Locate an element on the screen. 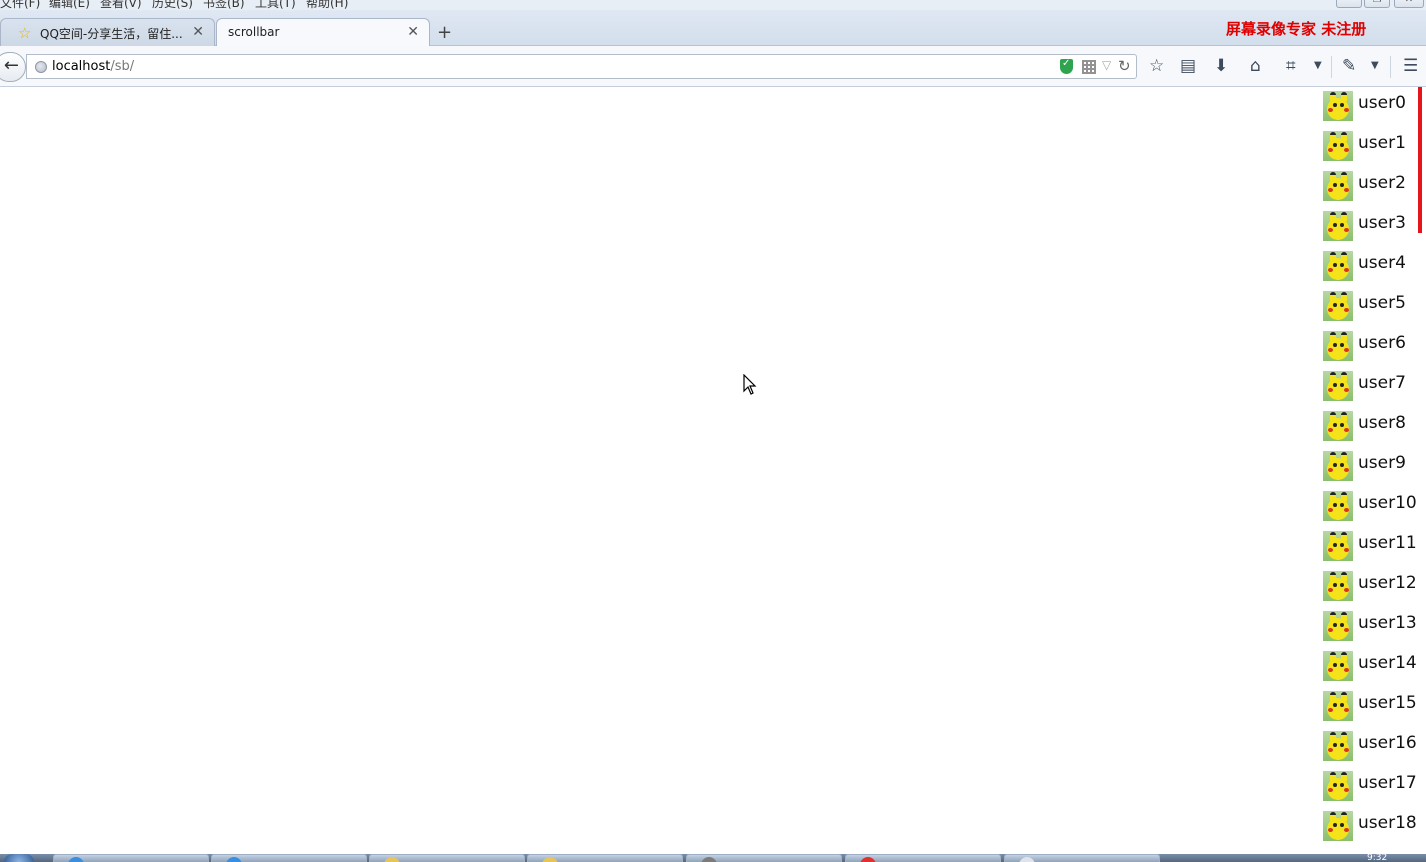 The image size is (1426, 862). minimize-icon: – is located at coordinates (1349, 4).